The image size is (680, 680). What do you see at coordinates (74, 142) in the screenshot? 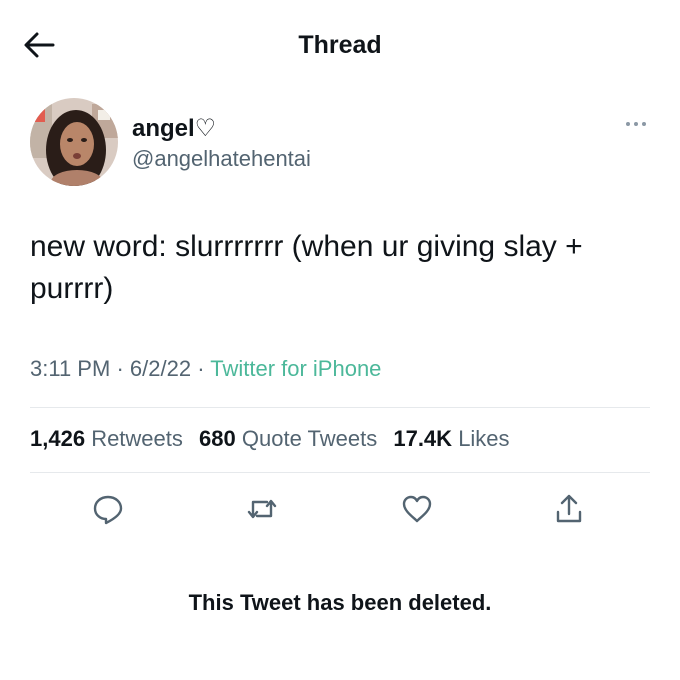
I see `avatar` at bounding box center [74, 142].